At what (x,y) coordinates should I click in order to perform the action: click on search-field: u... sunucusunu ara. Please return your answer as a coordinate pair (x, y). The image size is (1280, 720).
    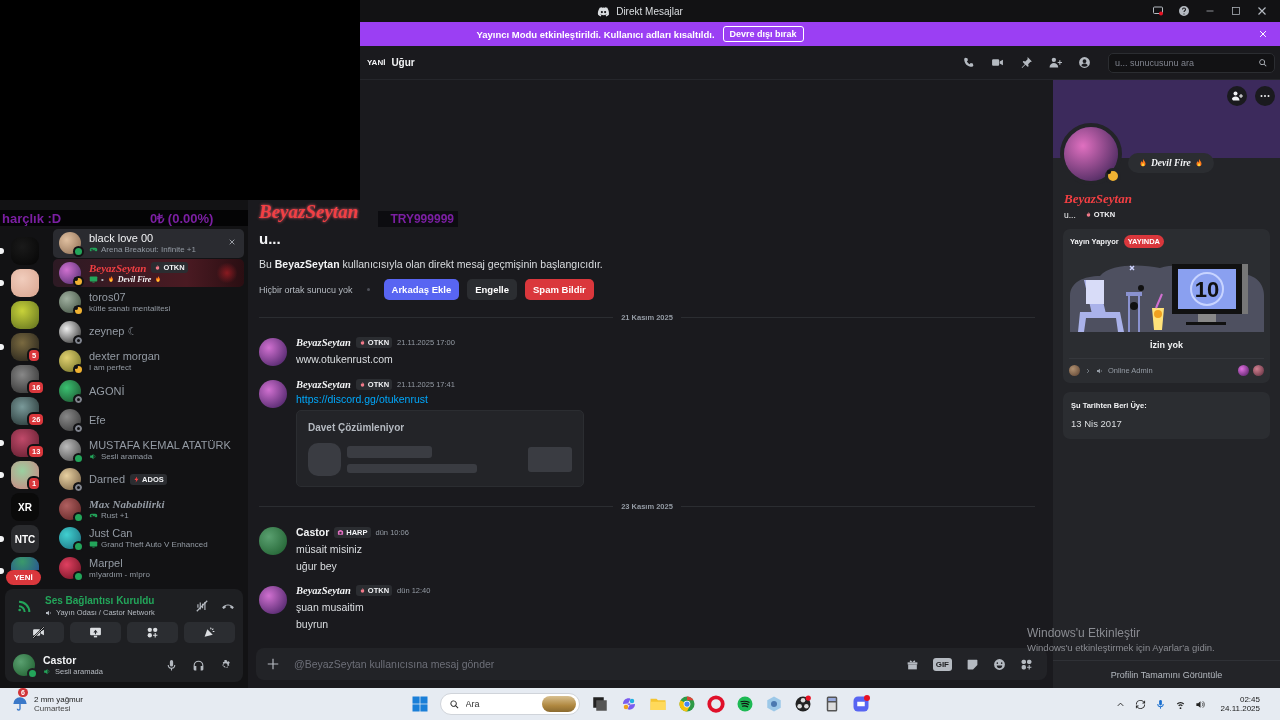
    Looking at the image, I should click on (1191, 62).